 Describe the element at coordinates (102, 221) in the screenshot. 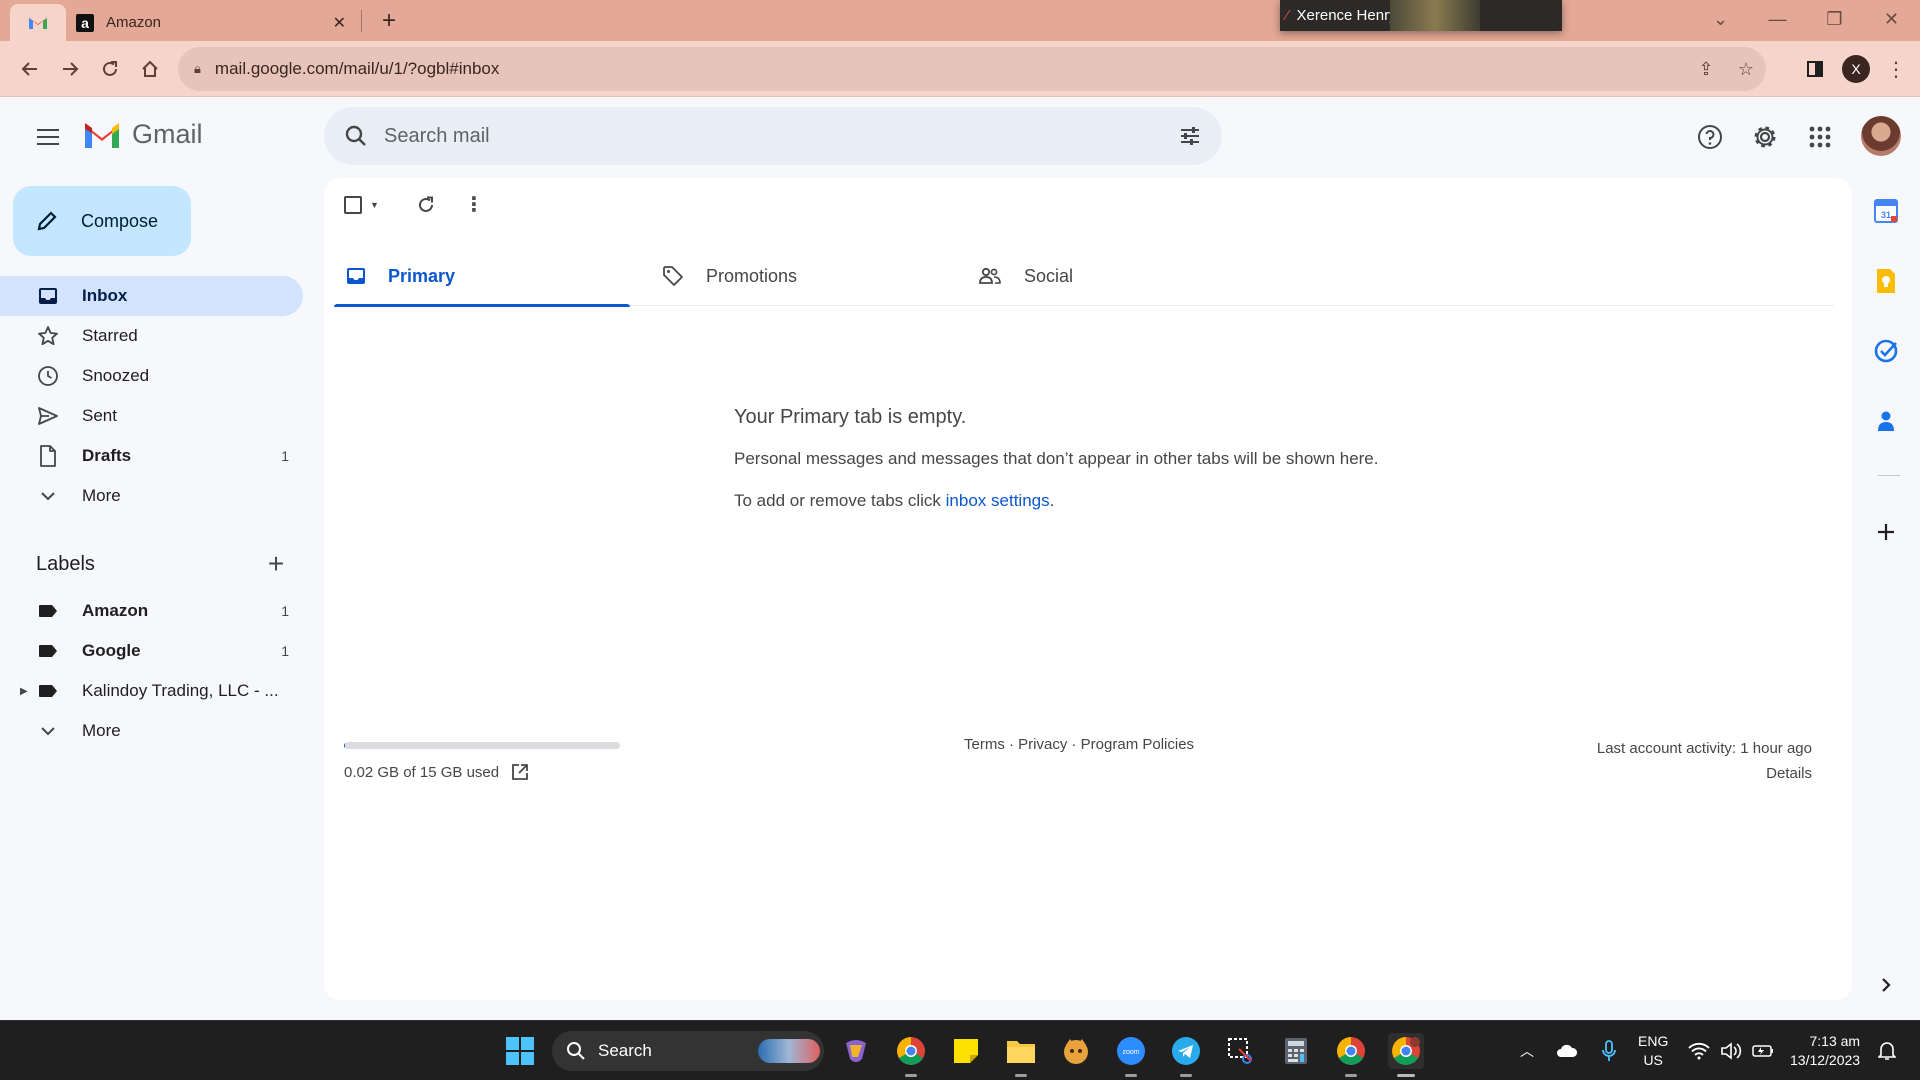

I see `compose-button: Compose` at that location.